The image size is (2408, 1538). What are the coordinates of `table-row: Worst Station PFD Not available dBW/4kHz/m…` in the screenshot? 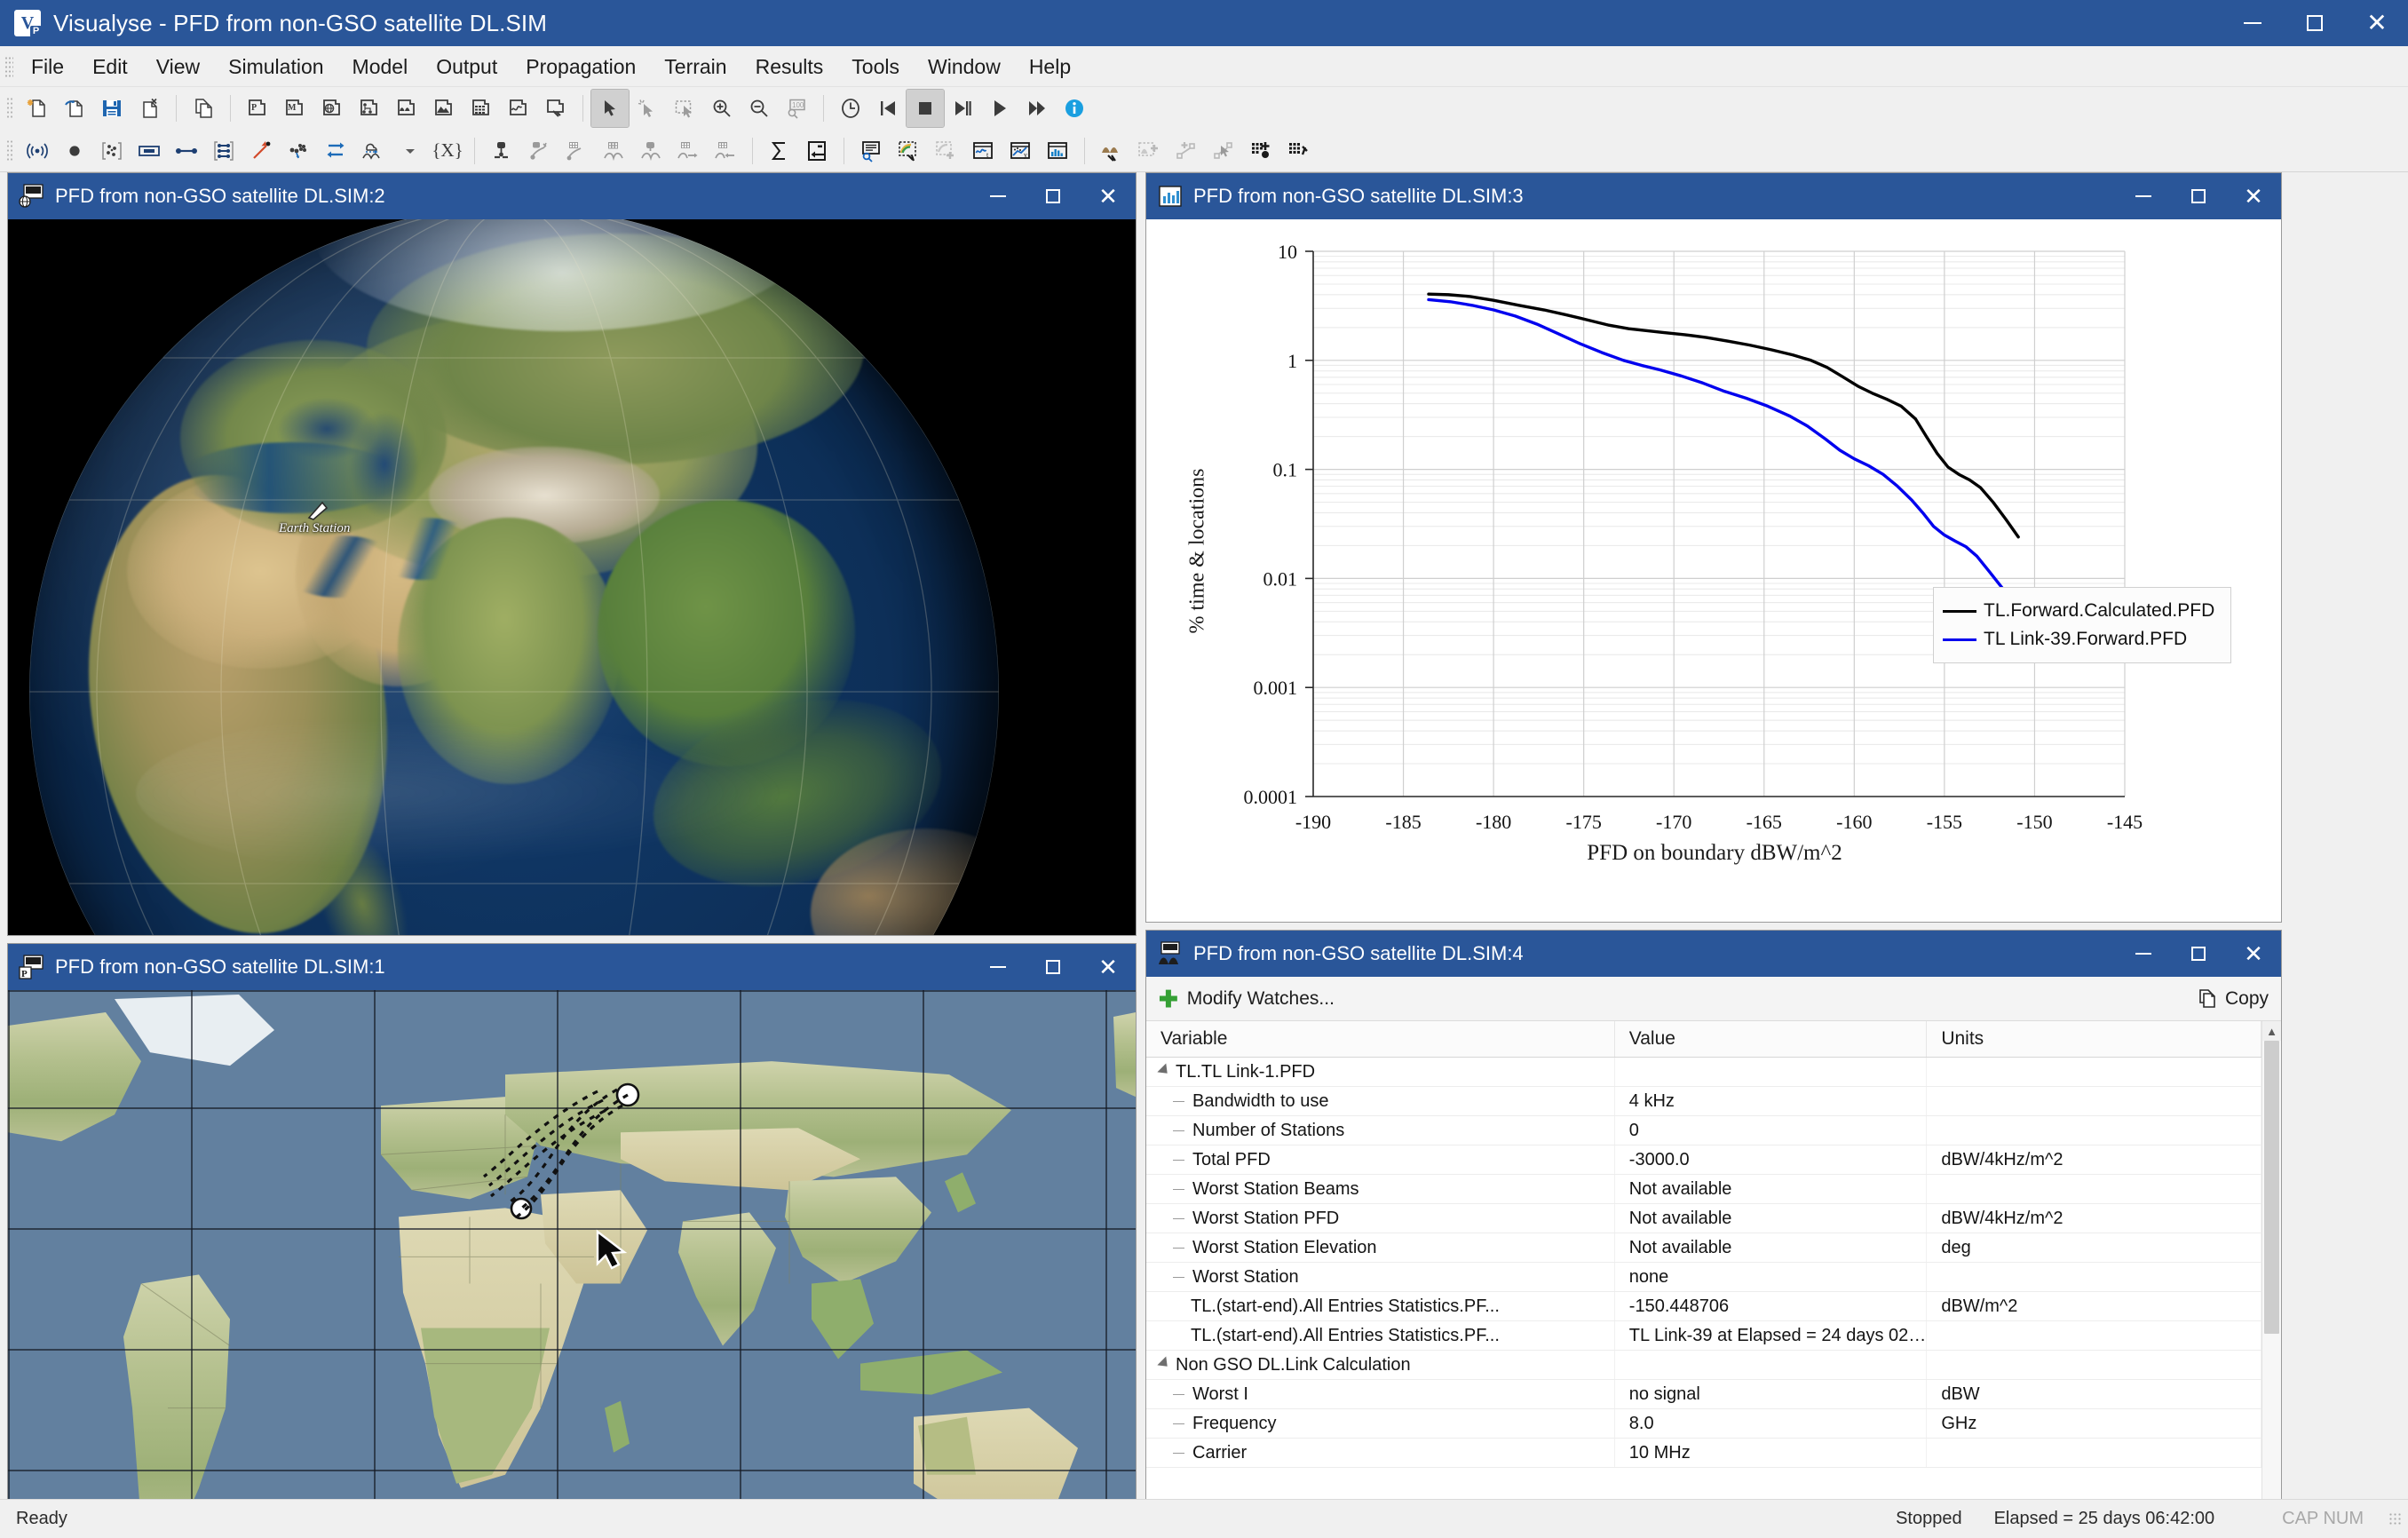 It's located at (1703, 1218).